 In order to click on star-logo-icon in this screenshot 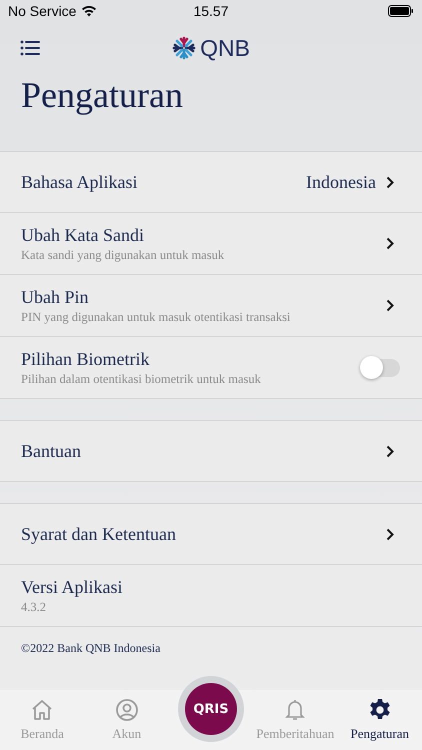, I will do `click(184, 48)`.